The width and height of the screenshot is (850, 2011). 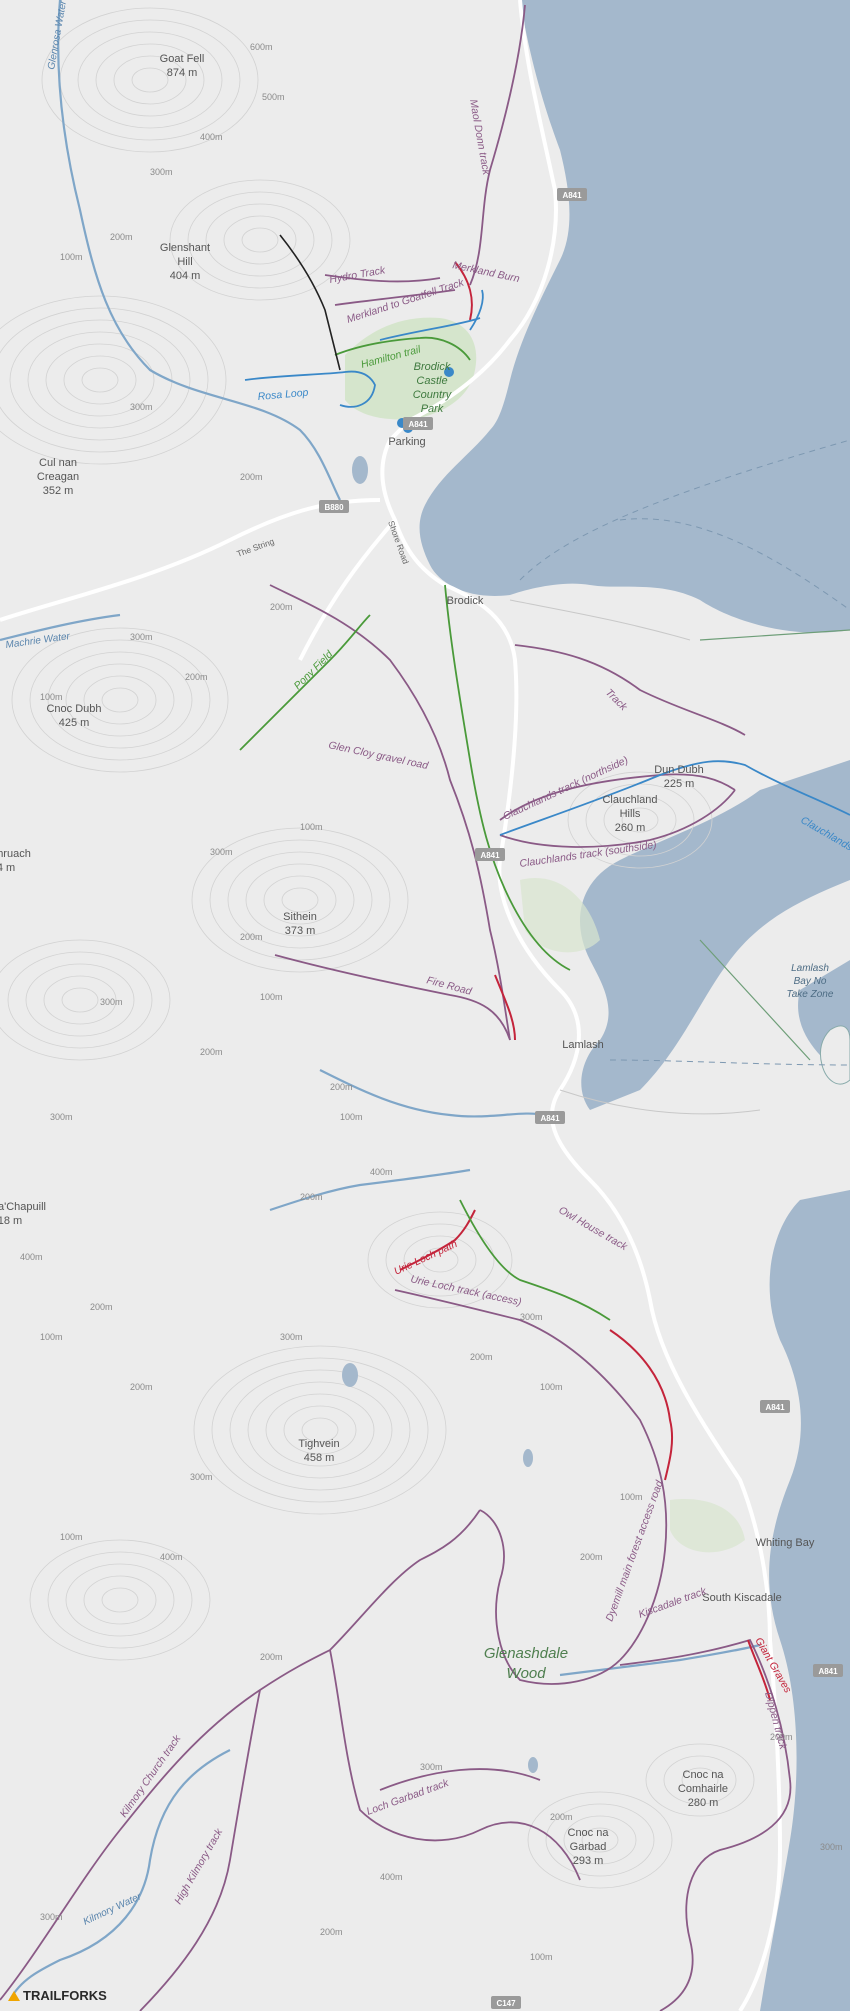 What do you see at coordinates (283, 395) in the screenshot?
I see `trail-label: Rosa Loop` at bounding box center [283, 395].